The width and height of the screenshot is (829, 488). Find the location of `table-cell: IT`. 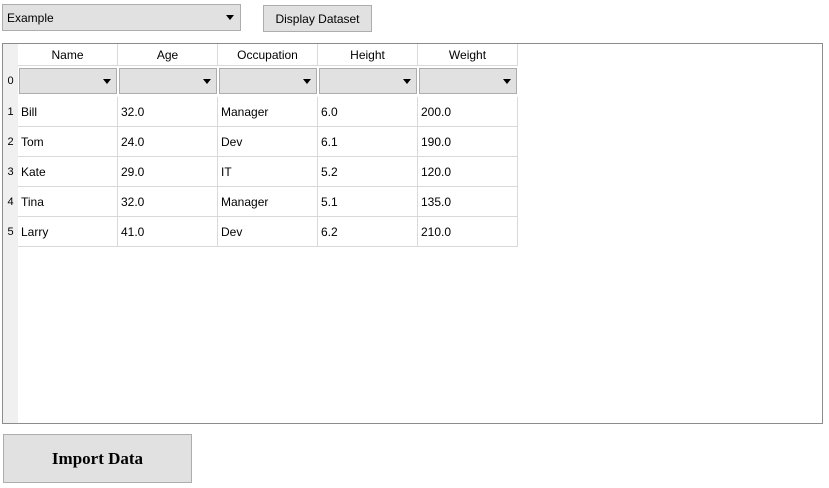

table-cell: IT is located at coordinates (268, 172).